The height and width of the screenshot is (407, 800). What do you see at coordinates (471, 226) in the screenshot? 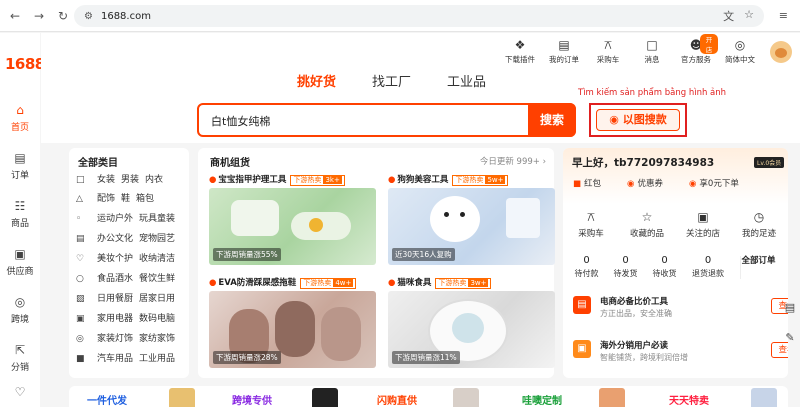
I see `product-image: 近30天16人复购` at bounding box center [471, 226].